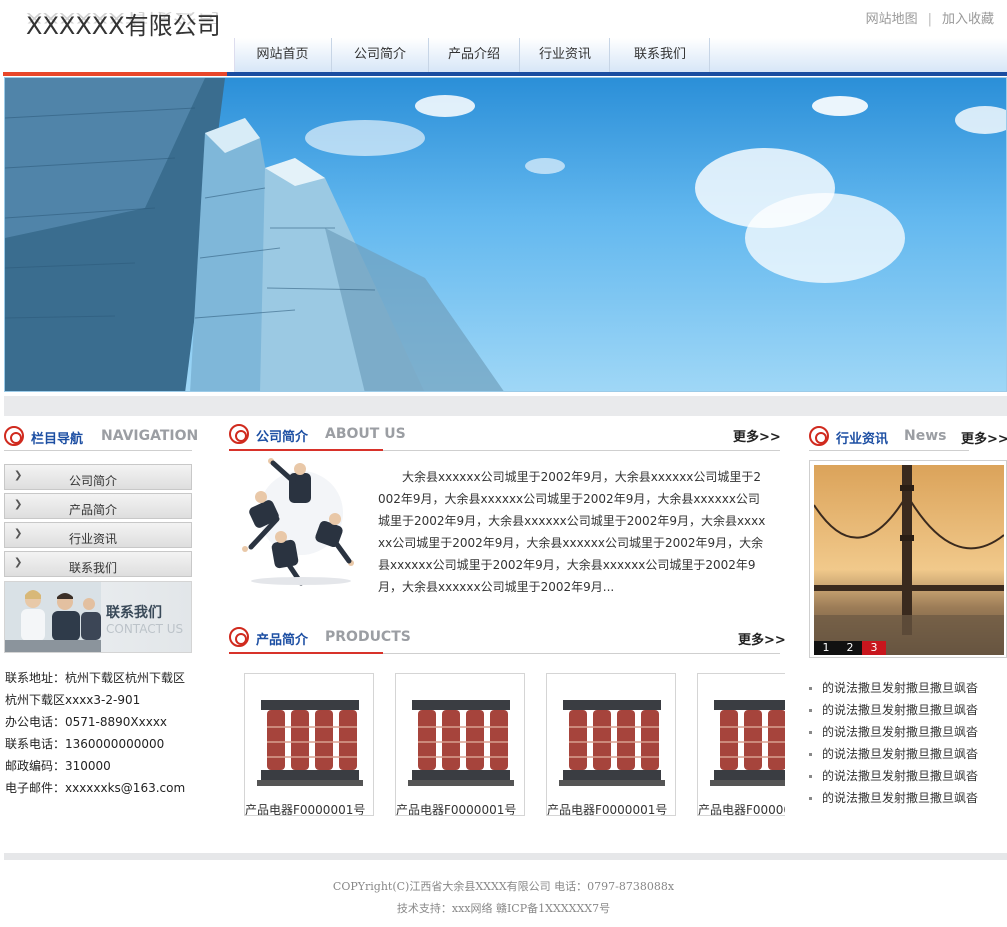  What do you see at coordinates (474, 55) in the screenshot?
I see `nav-products: 产品介绍` at bounding box center [474, 55].